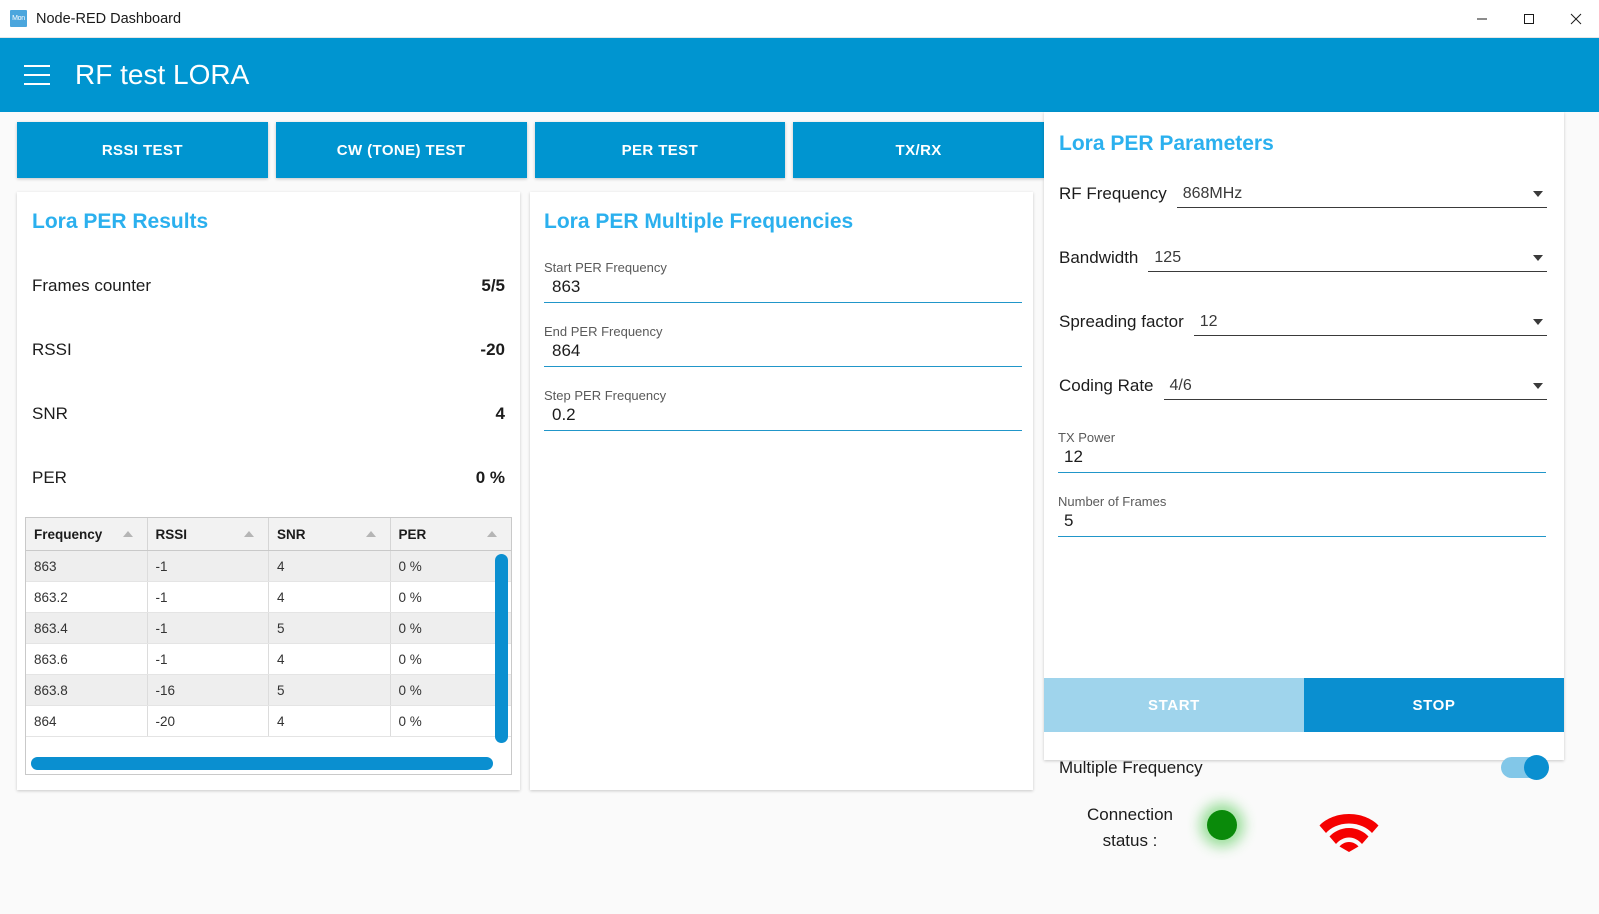 The height and width of the screenshot is (914, 1599). Describe the element at coordinates (1099, 257) in the screenshot. I see `select-label: Bandwidth` at that location.